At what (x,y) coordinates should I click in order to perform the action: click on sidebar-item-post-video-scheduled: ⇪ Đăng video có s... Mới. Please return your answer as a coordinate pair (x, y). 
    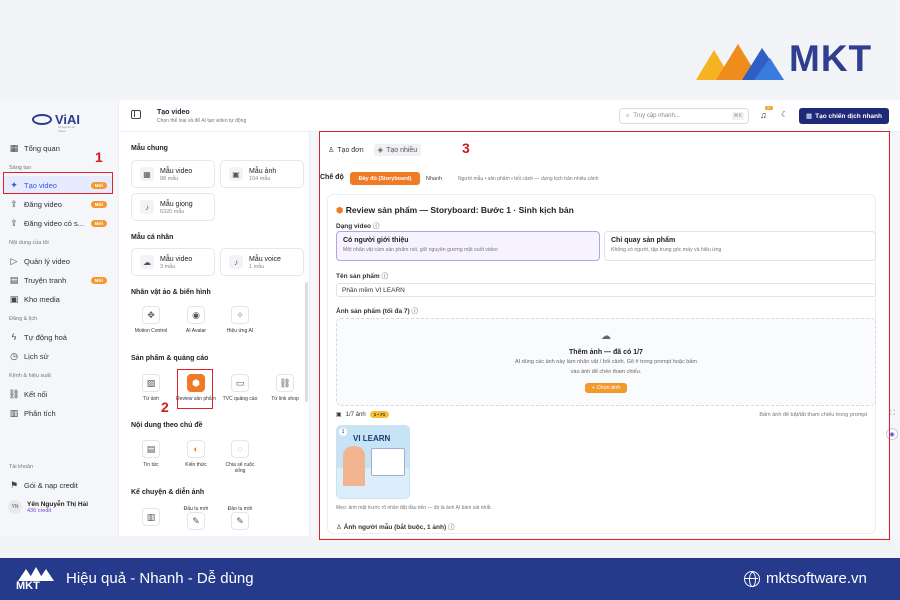
    Looking at the image, I should click on (58, 223).